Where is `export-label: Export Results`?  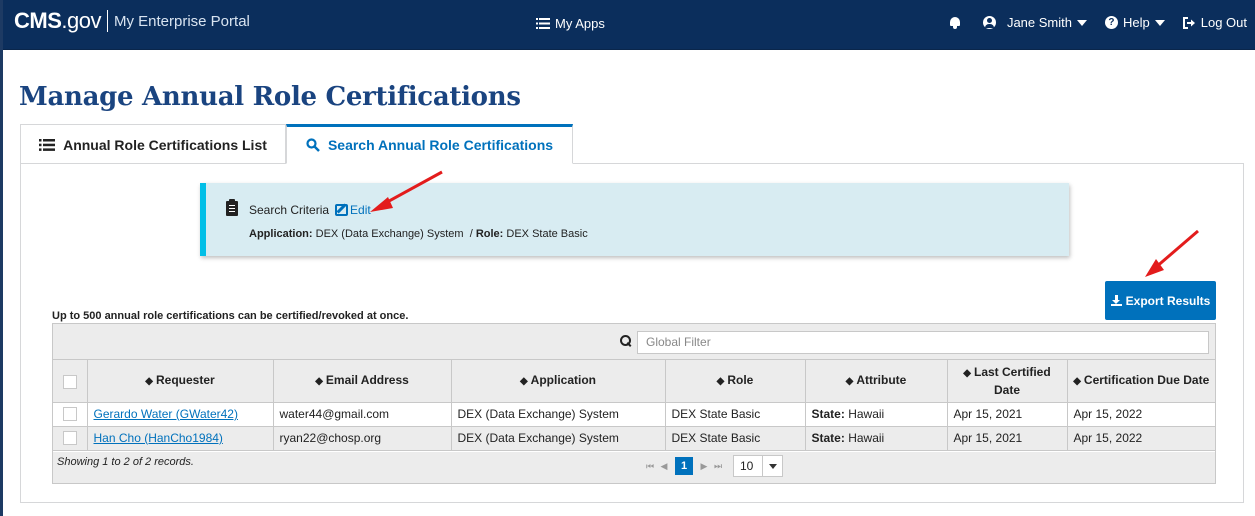 export-label: Export Results is located at coordinates (1168, 300).